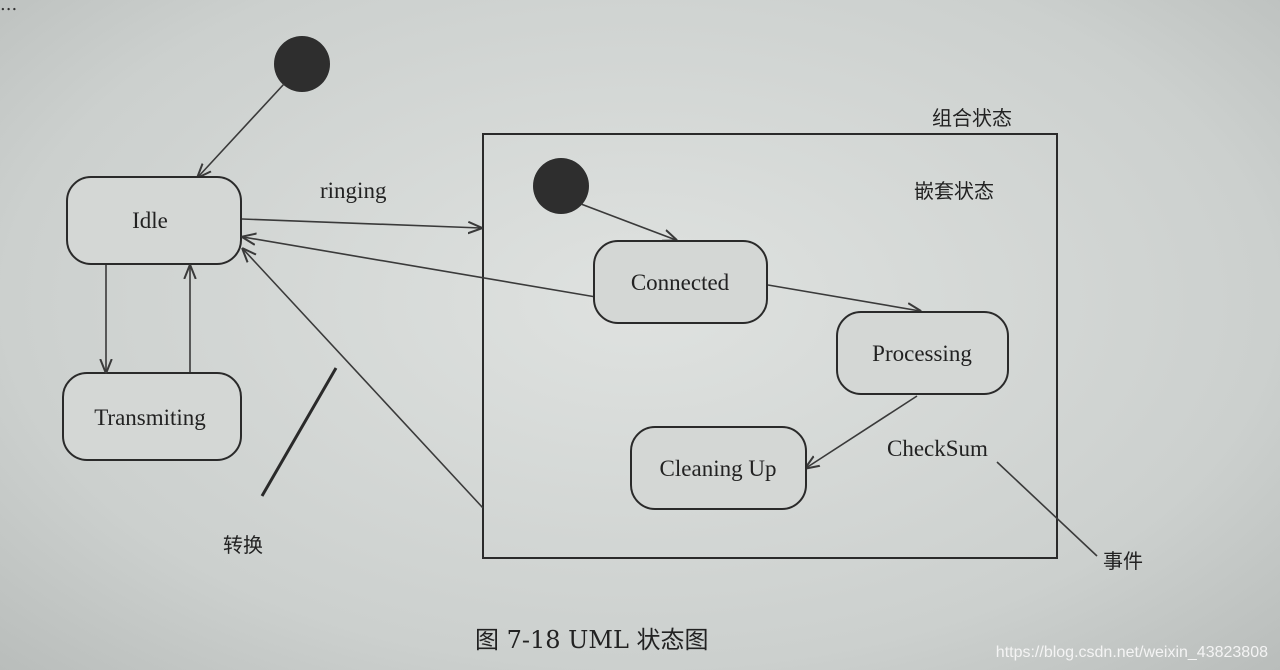 The image size is (1280, 670). Describe the element at coordinates (1123, 561) in the screenshot. I see `event-annotation: 事件` at that location.